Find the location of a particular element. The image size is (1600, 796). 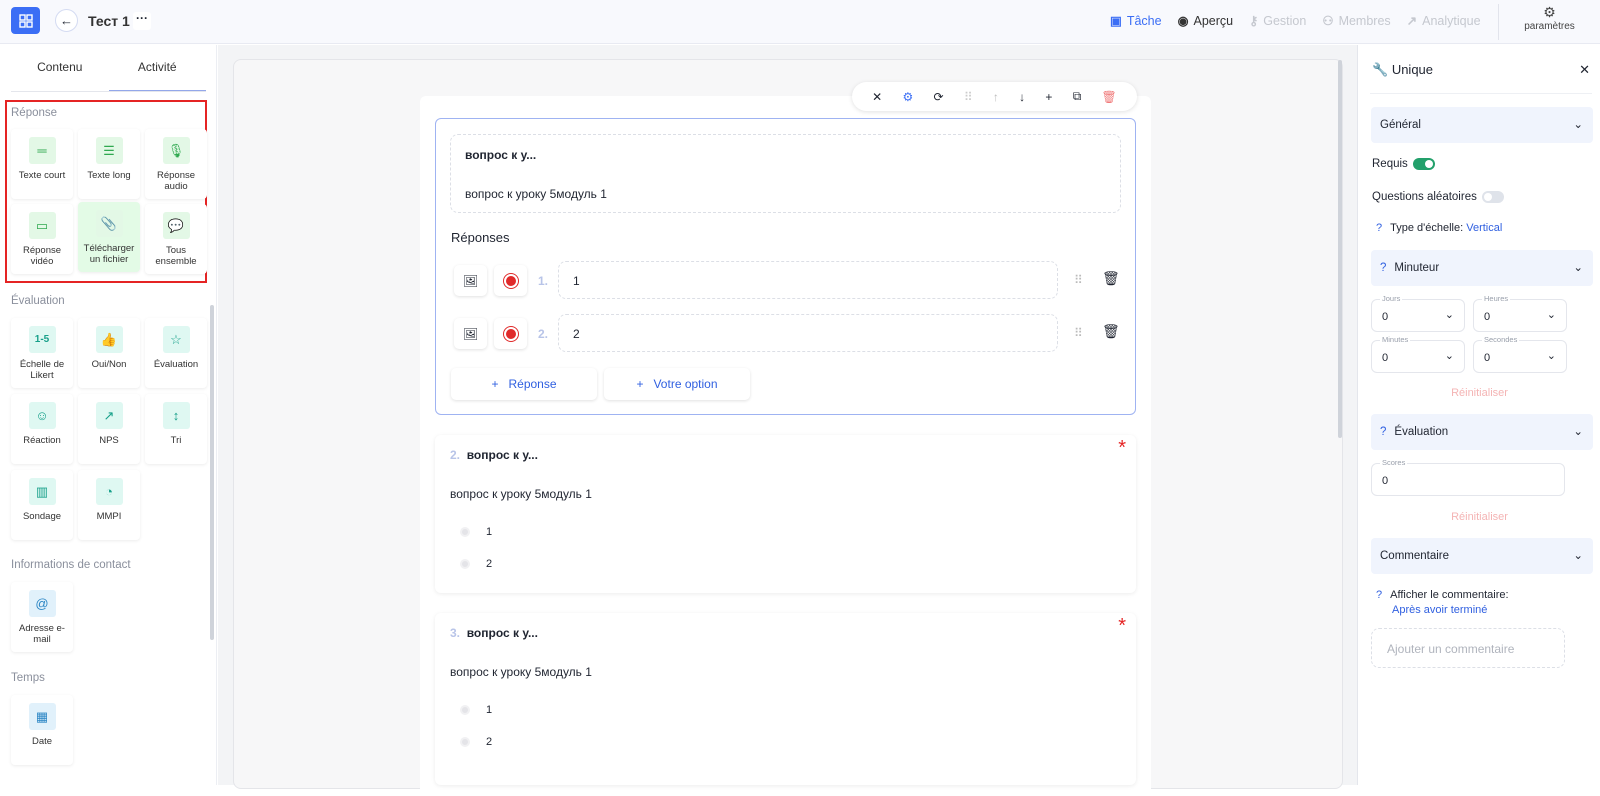

random-toggle is located at coordinates (1492, 197).